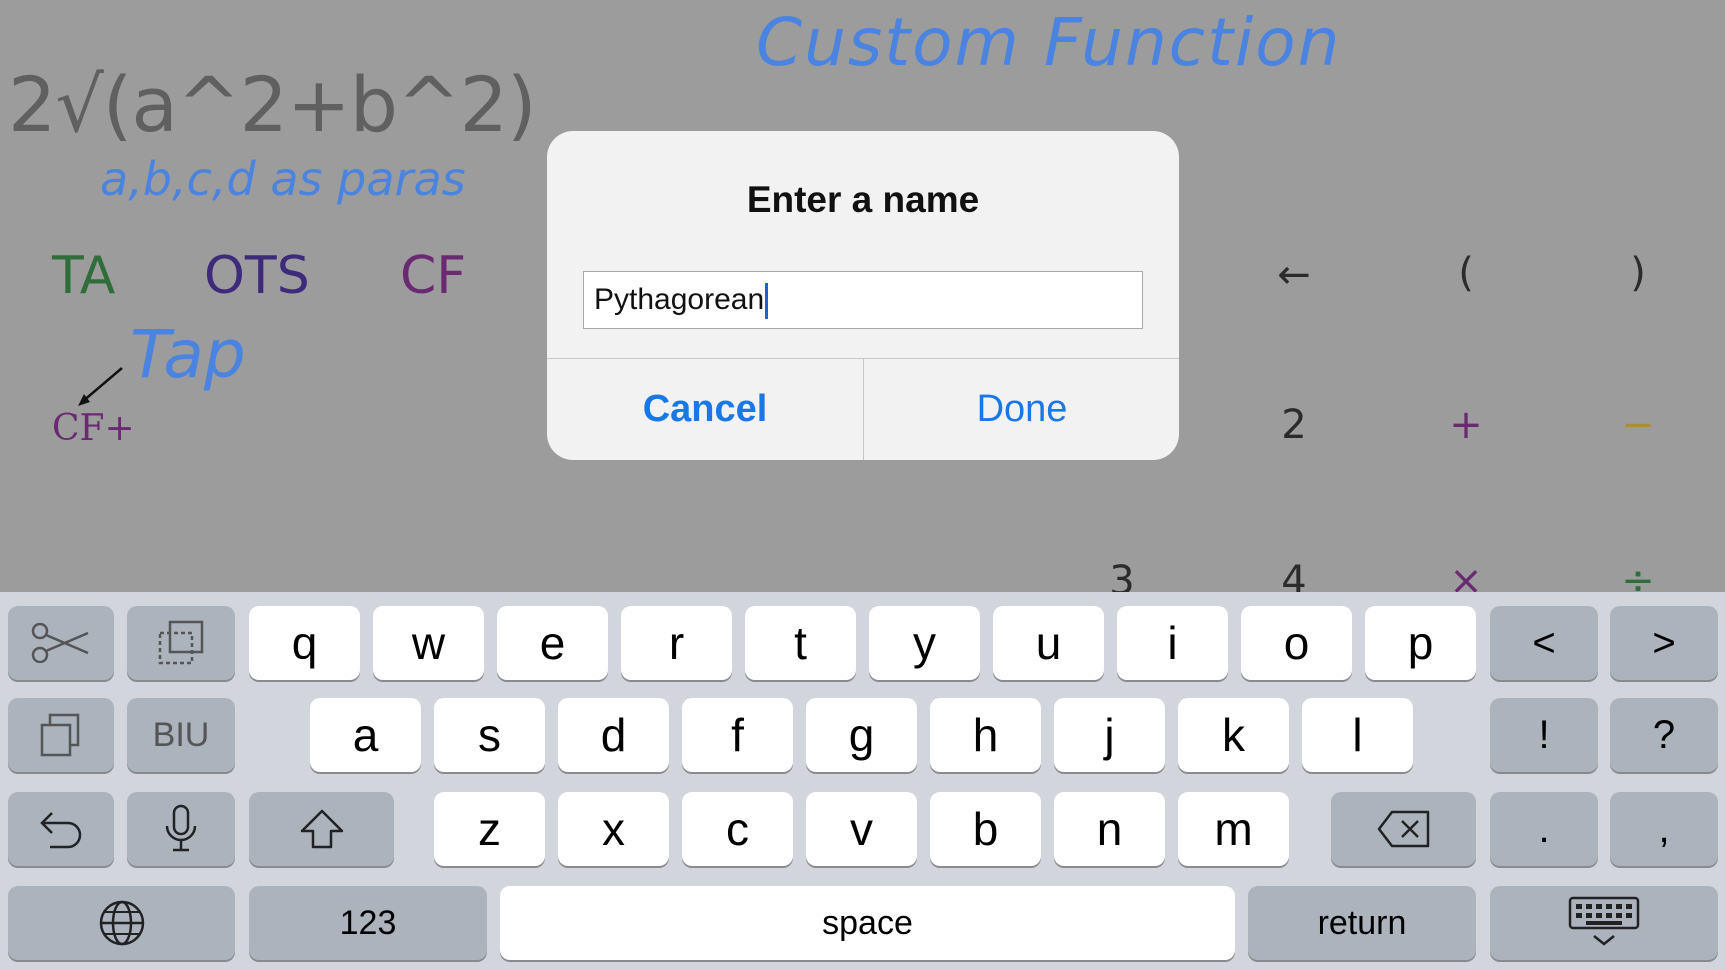  I want to click on shift-button, so click(321, 829).